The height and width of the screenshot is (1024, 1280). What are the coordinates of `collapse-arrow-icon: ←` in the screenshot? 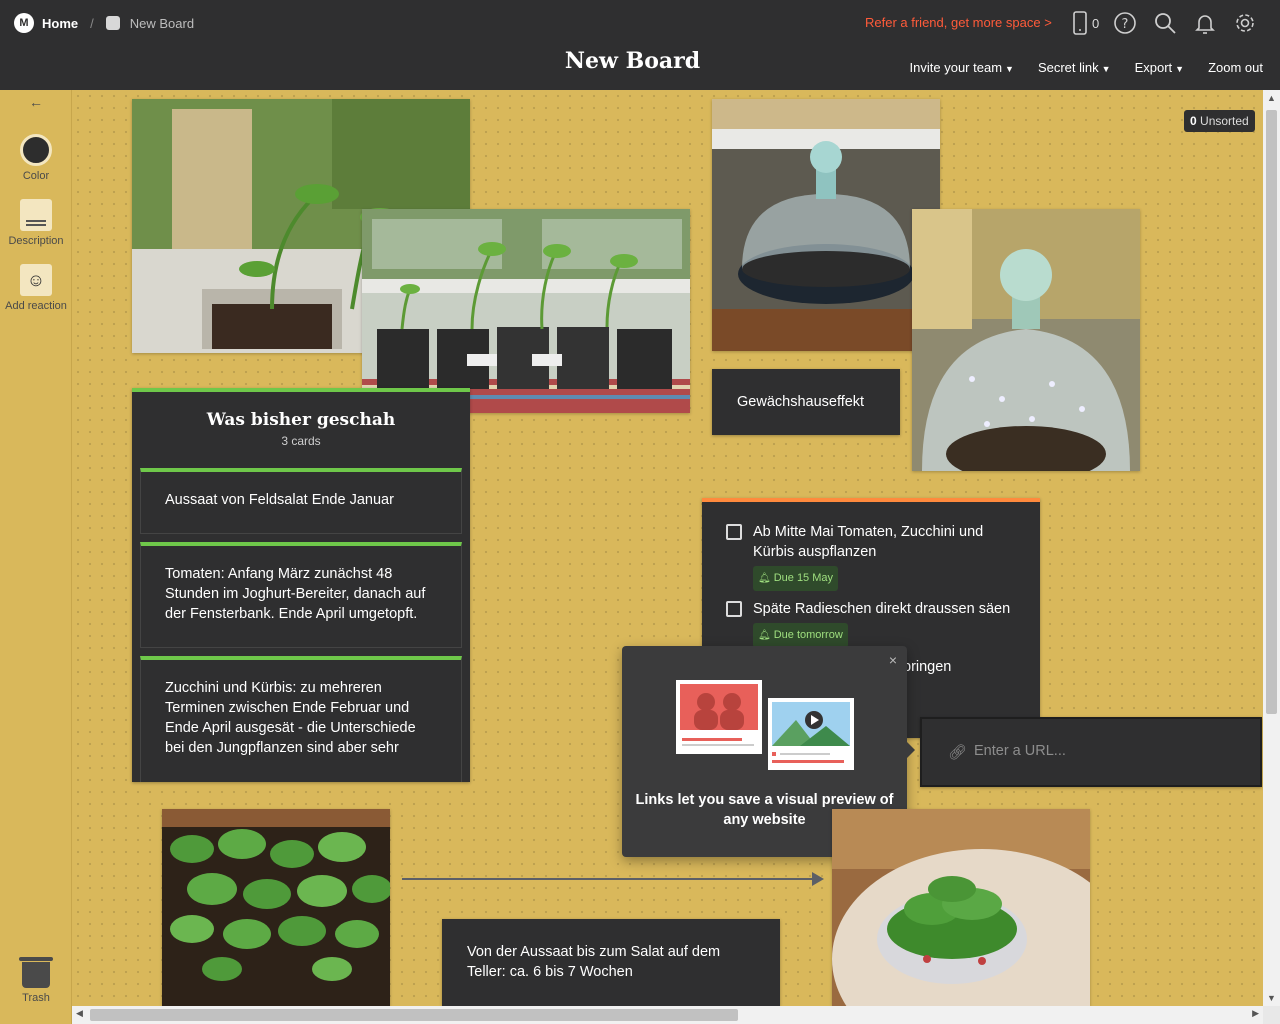 It's located at (36, 102).